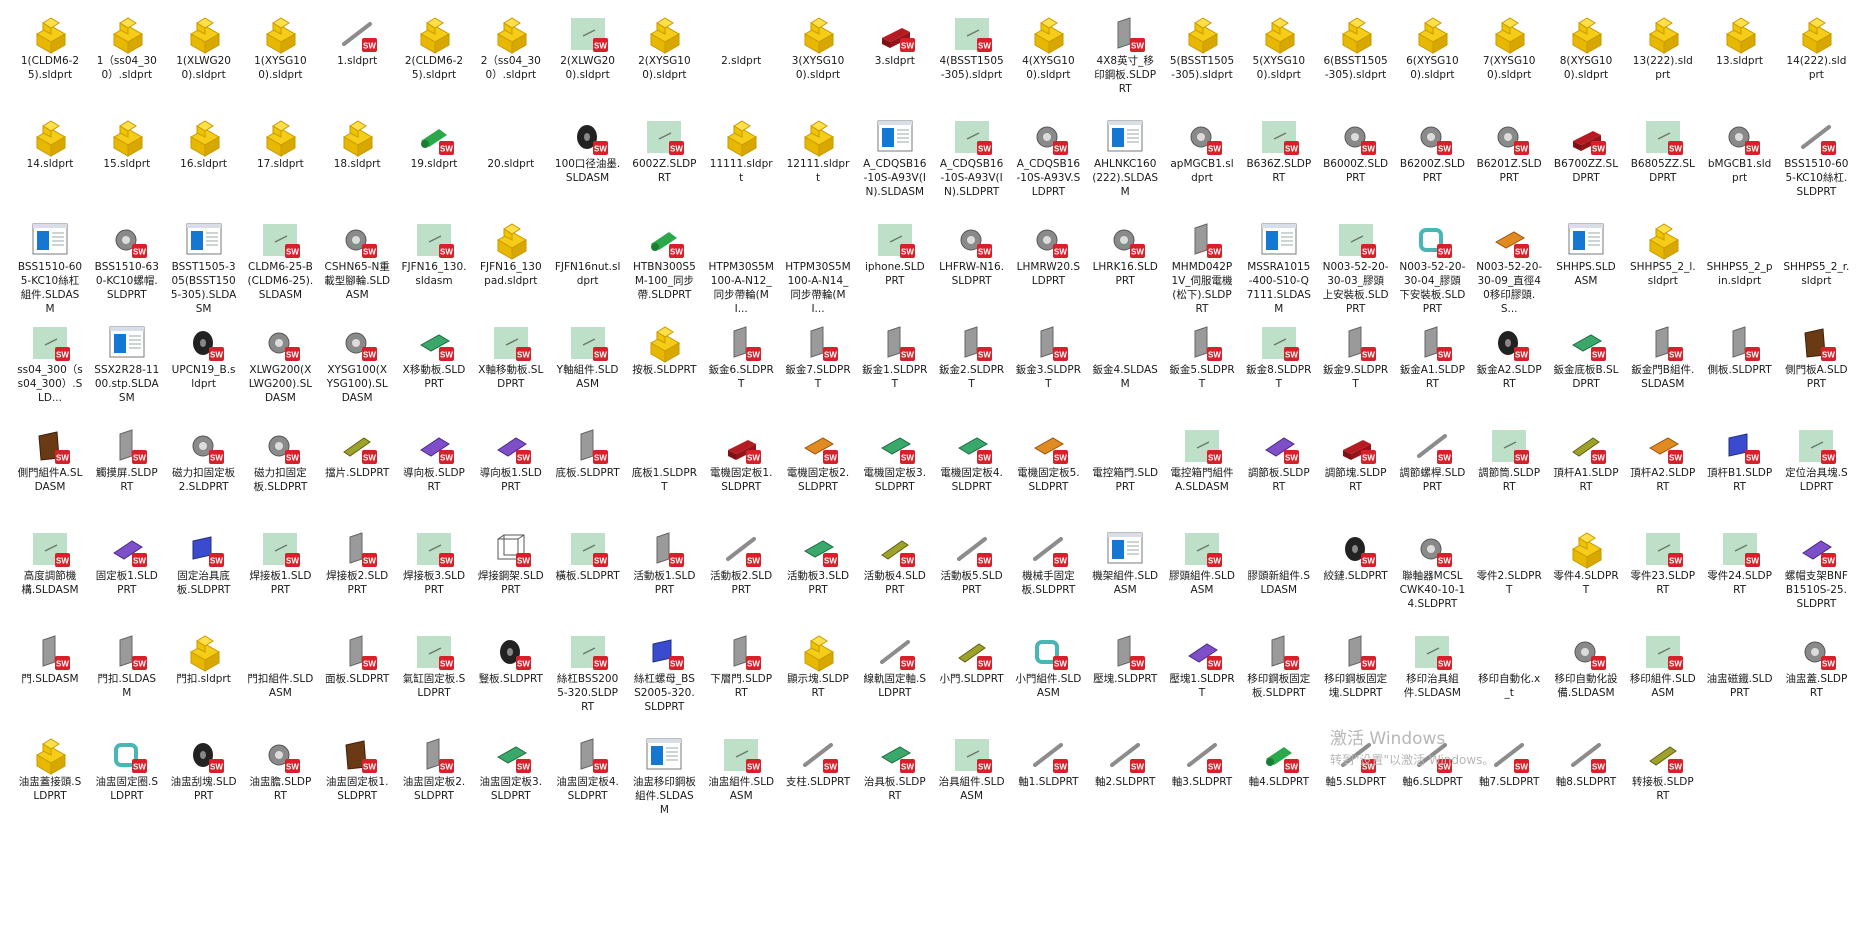  I want to click on file-item: SW 焊接板2.SLDPRT, so click(357, 573).